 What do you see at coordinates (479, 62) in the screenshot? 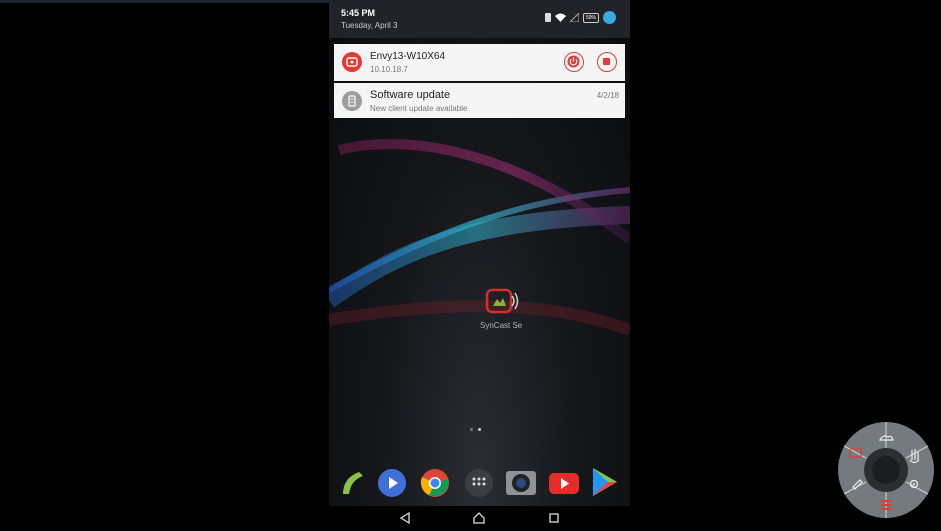
I see `notification-syncast: Envy13-W10X64 10.10.18.7` at bounding box center [479, 62].